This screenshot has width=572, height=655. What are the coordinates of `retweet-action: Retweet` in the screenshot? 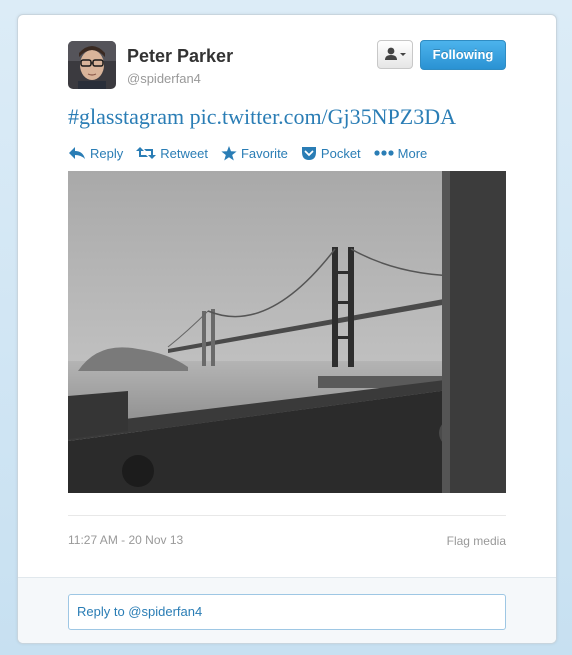 It's located at (172, 153).